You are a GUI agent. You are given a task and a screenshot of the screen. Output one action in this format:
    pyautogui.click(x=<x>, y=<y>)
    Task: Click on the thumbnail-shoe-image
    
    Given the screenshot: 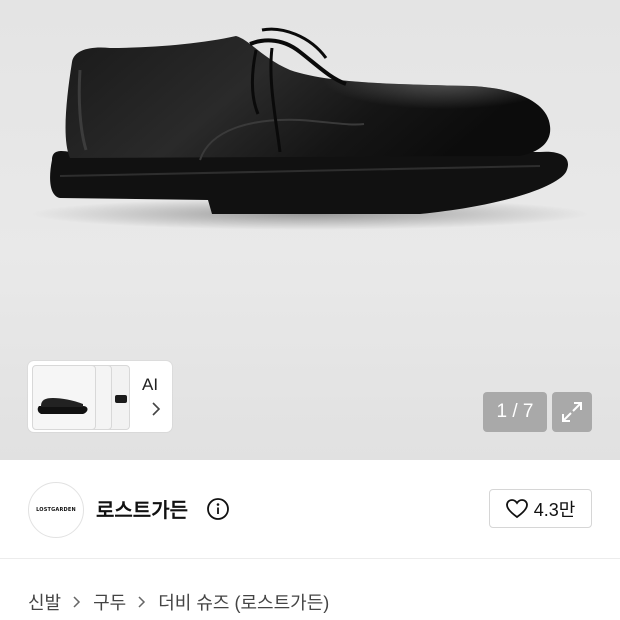 What is the action you would take?
    pyautogui.click(x=62, y=406)
    